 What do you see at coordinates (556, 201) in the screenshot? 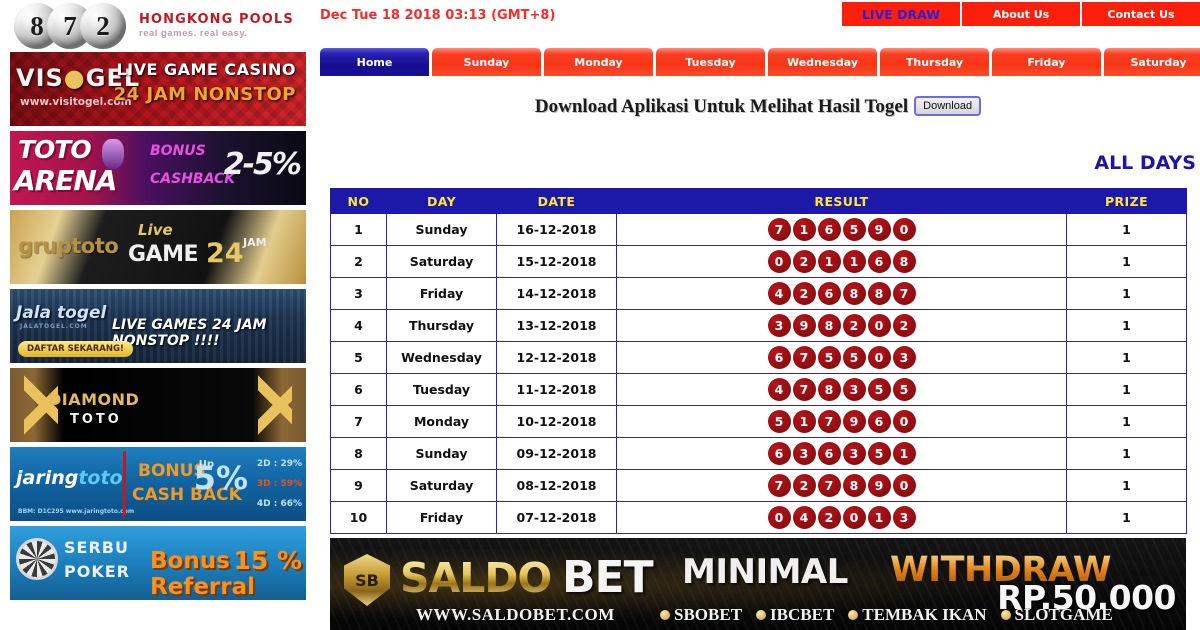
I see `col-header-date: DATE` at bounding box center [556, 201].